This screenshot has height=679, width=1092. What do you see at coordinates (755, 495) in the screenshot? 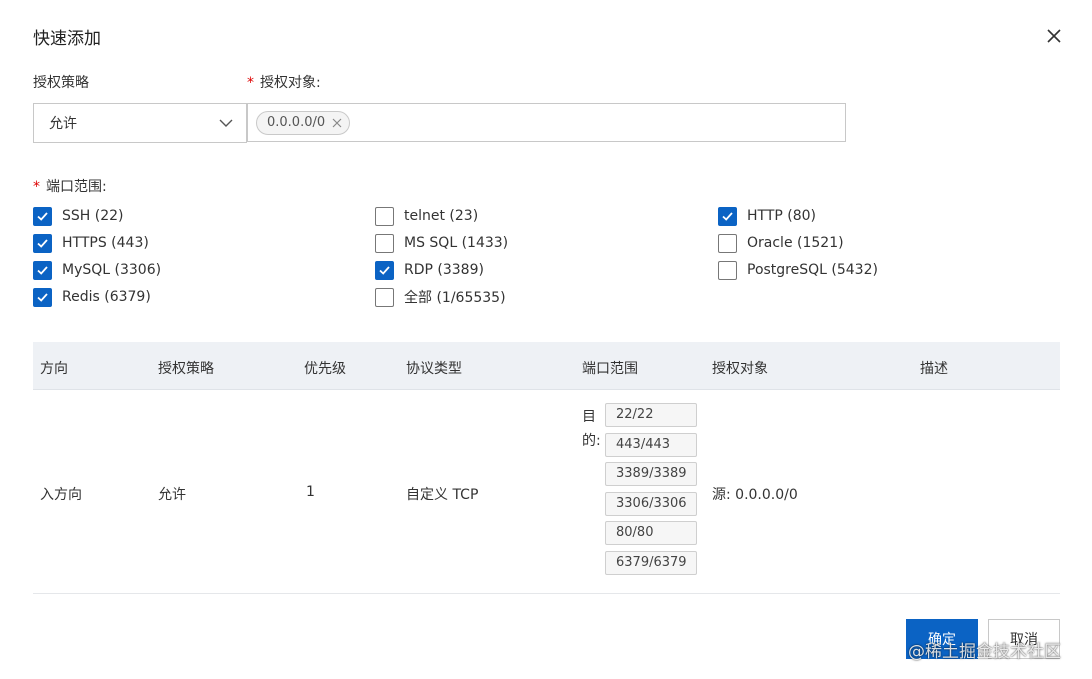
I see `cell-object: 源: 0.0.0.0/0` at bounding box center [755, 495].